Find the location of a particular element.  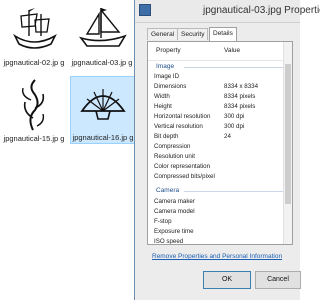

property-value: 8334 x 8334 is located at coordinates (241, 86).